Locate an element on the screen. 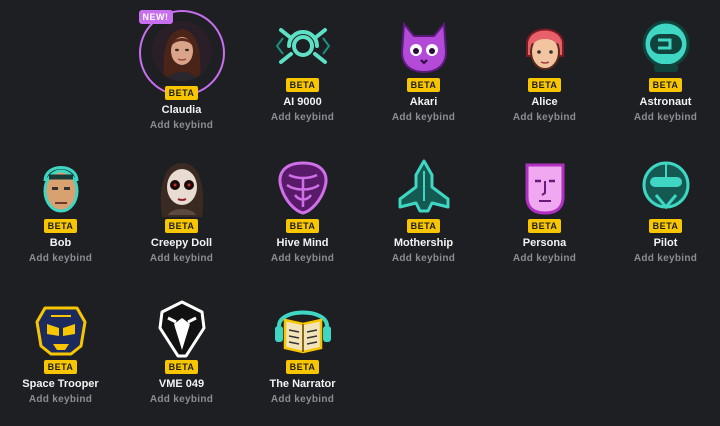 Image resolution: width=720 pixels, height=426 pixels. claudia-portrait-icon is located at coordinates (181, 53).